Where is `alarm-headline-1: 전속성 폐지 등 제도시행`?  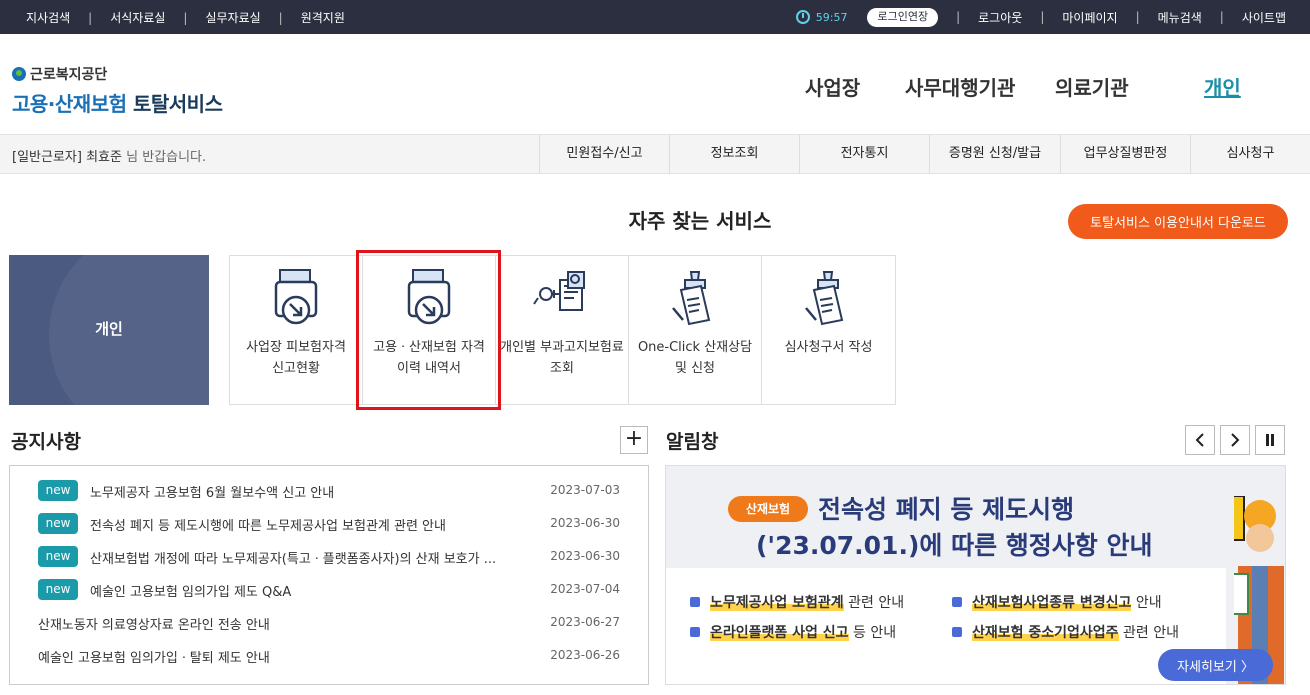 alarm-headline-1: 전속성 폐지 등 제도시행 is located at coordinates (946, 509).